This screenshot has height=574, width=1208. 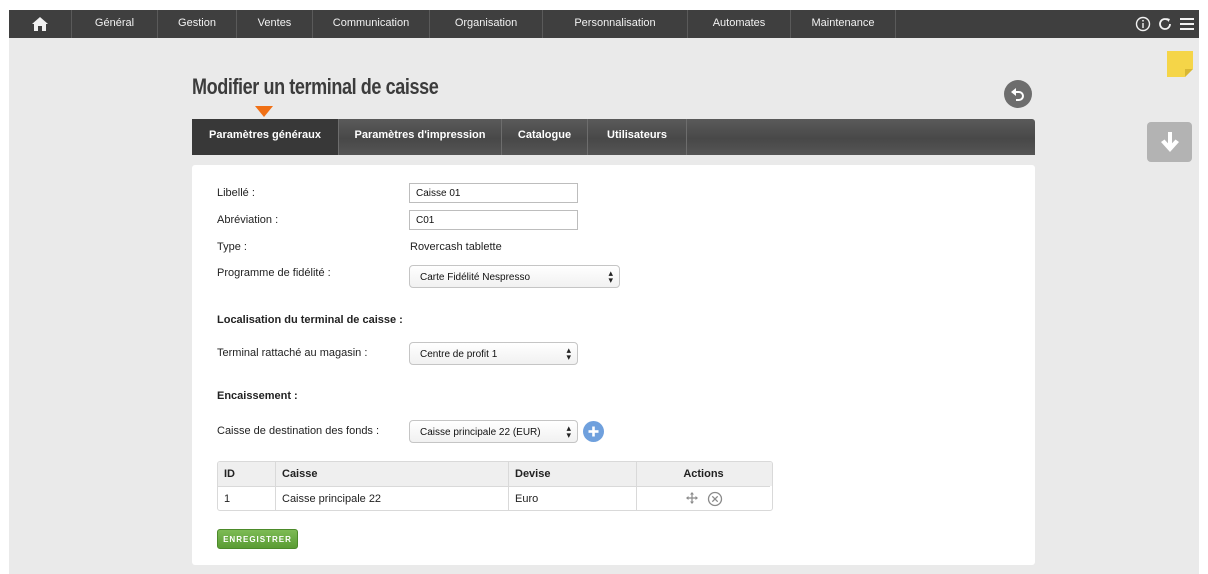 What do you see at coordinates (480, 432) in the screenshot?
I see `destination-selected-value: Caisse principale 22 (EUR)` at bounding box center [480, 432].